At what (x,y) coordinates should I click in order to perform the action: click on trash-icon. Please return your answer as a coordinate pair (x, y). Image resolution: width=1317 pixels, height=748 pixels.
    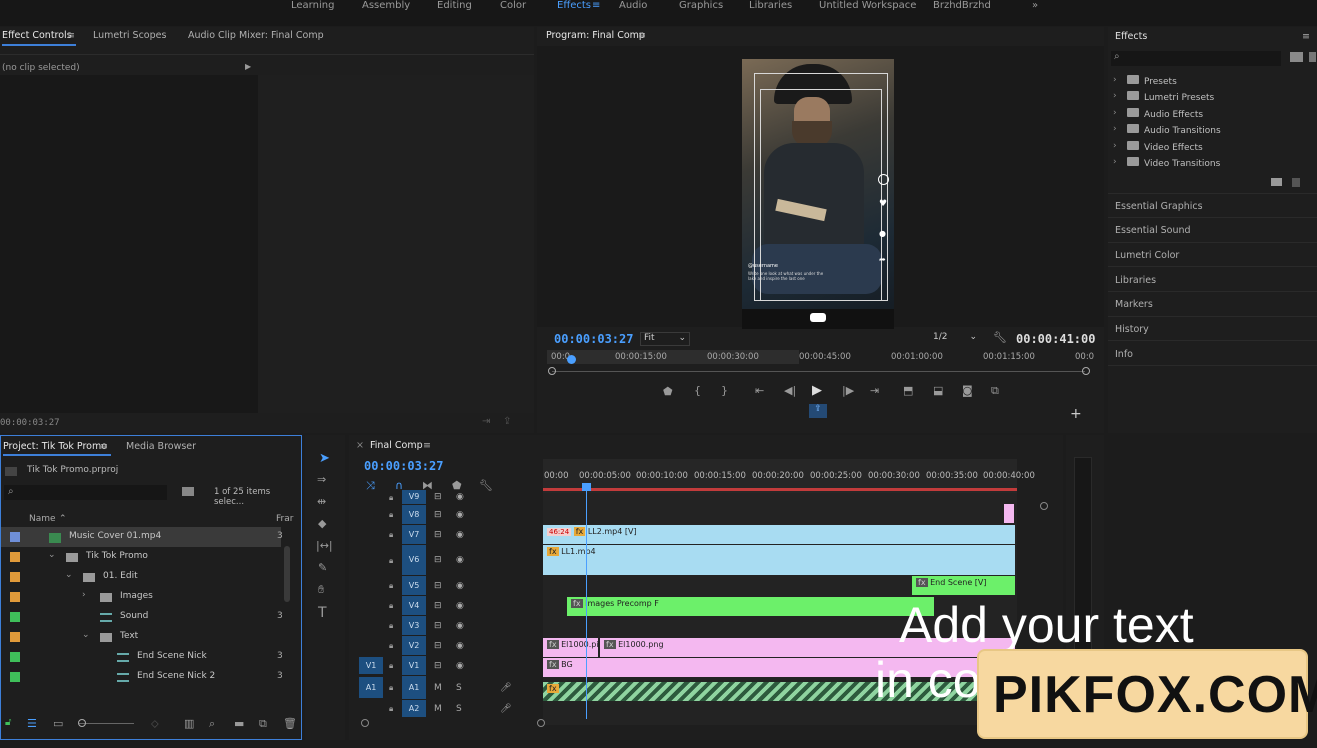
    Looking at the image, I should click on (1296, 182).